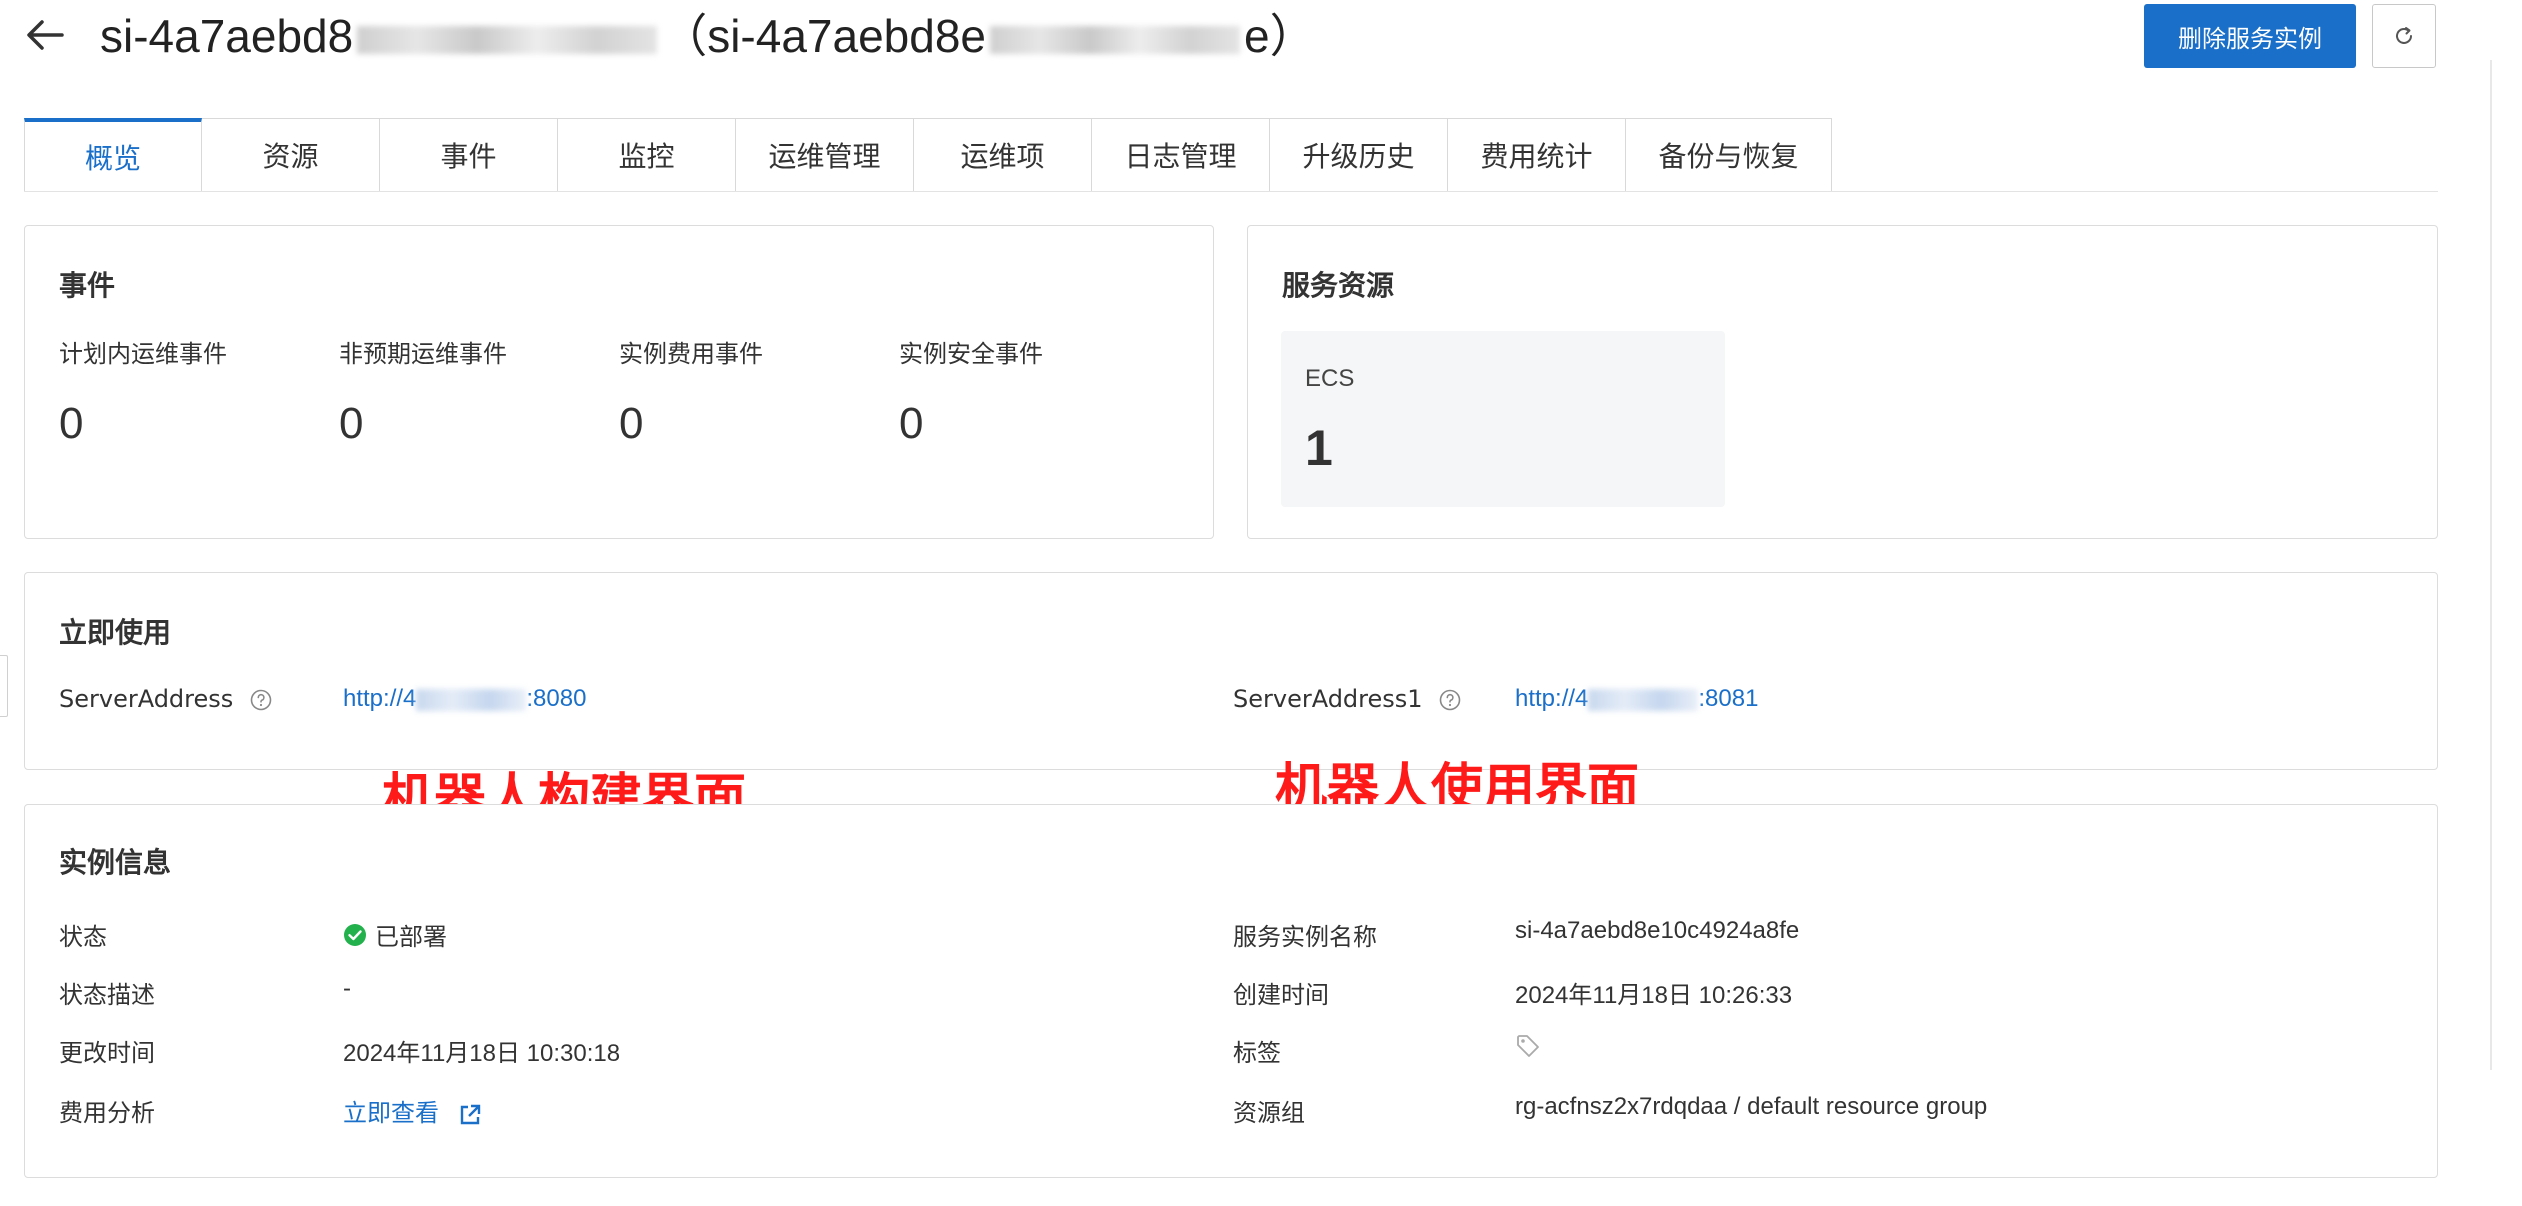  What do you see at coordinates (691, 354) in the screenshot?
I see `event-label: 实例费用事件` at bounding box center [691, 354].